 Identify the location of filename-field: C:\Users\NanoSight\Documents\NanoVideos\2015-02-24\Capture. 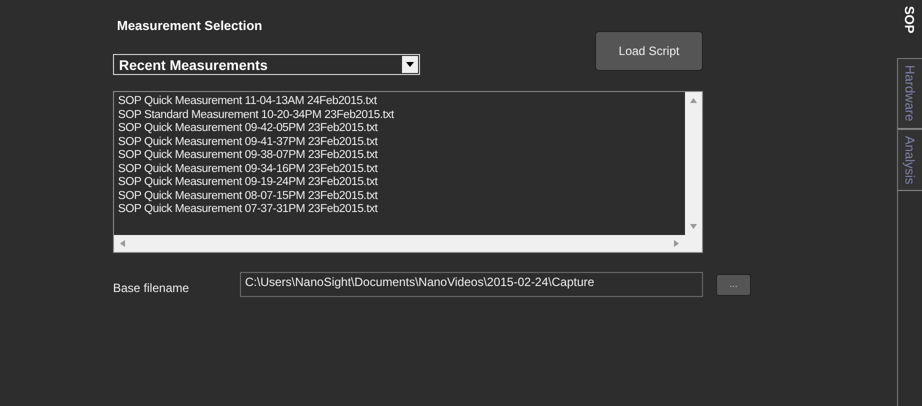
(471, 284).